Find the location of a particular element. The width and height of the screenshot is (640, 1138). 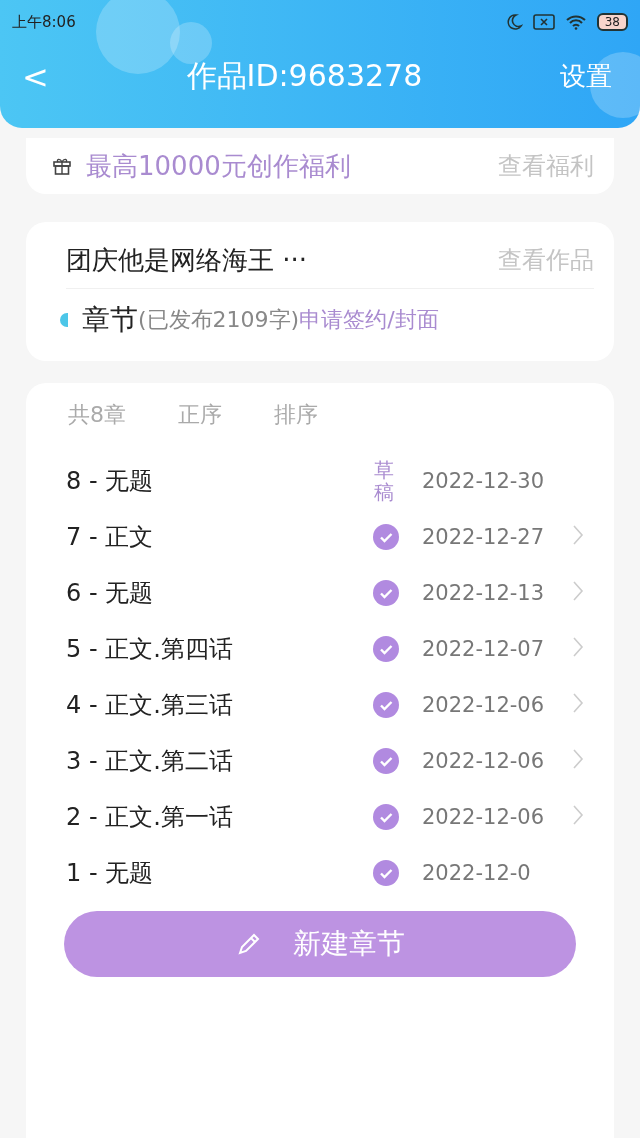

chapter-date: 2022-12-30 is located at coordinates (483, 481).